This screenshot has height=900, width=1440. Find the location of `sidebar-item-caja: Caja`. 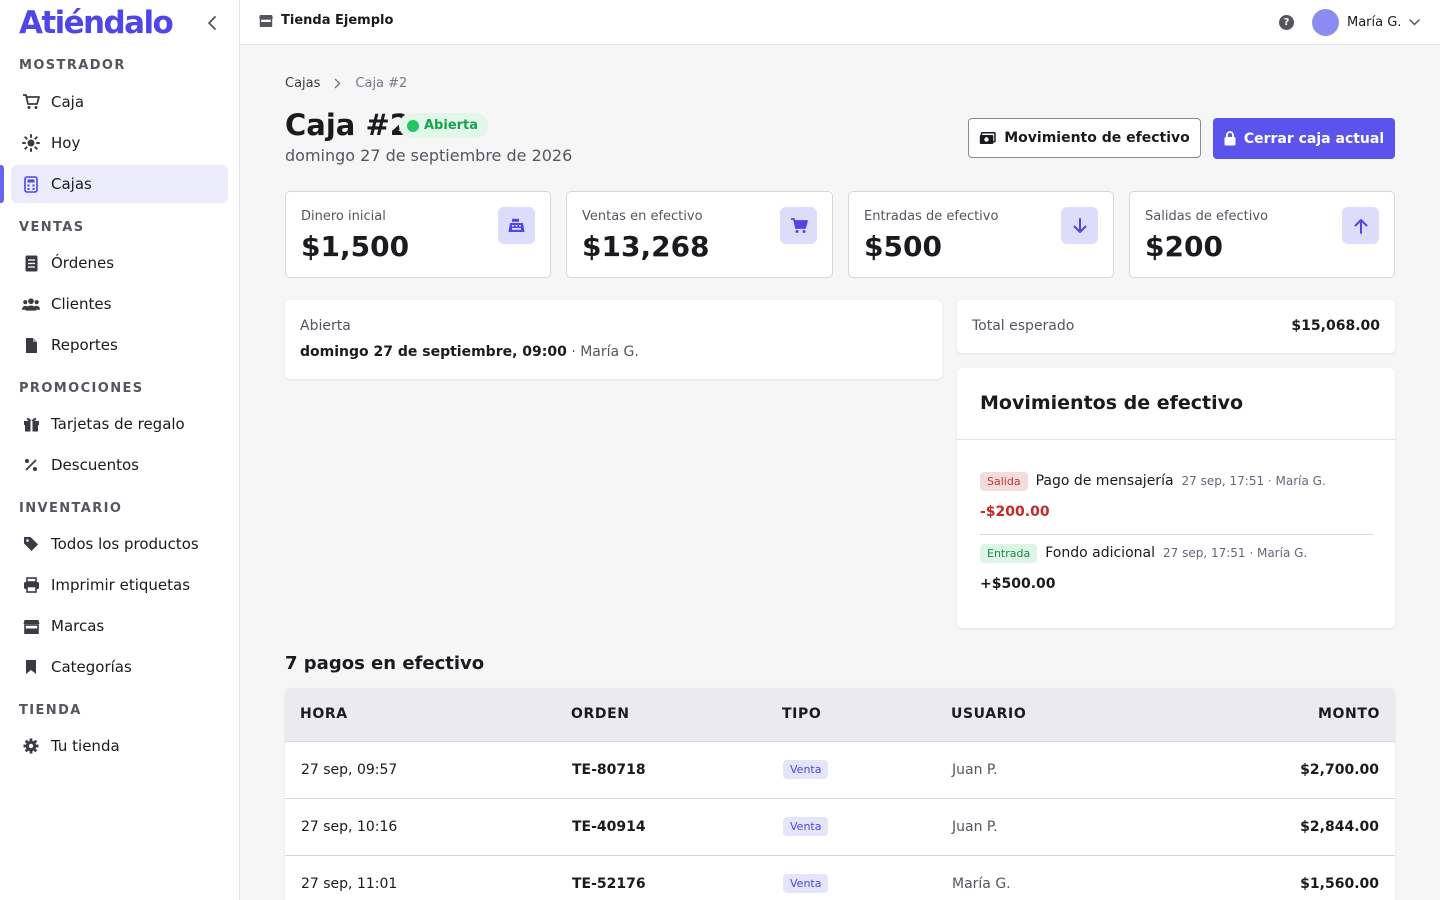

sidebar-item-caja: Caja is located at coordinates (119, 102).